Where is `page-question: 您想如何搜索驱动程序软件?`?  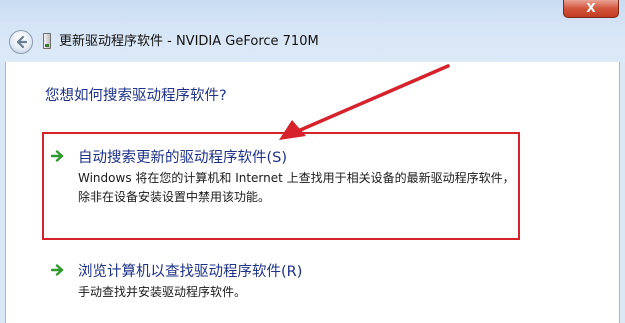
page-question: 您想如何搜索驱动程序软件? is located at coordinates (136, 96).